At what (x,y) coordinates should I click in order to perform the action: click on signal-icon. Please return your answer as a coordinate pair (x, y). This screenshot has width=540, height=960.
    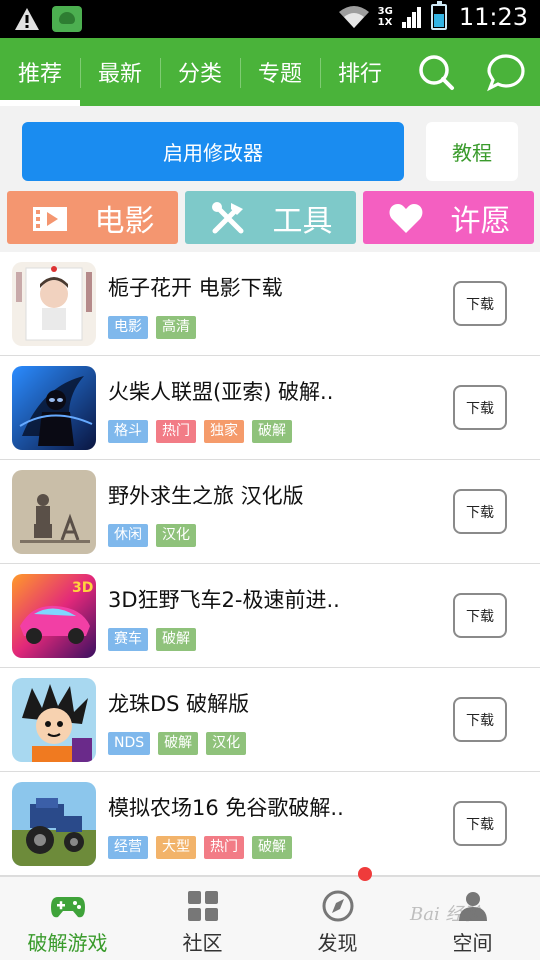
    Looking at the image, I should click on (411, 17).